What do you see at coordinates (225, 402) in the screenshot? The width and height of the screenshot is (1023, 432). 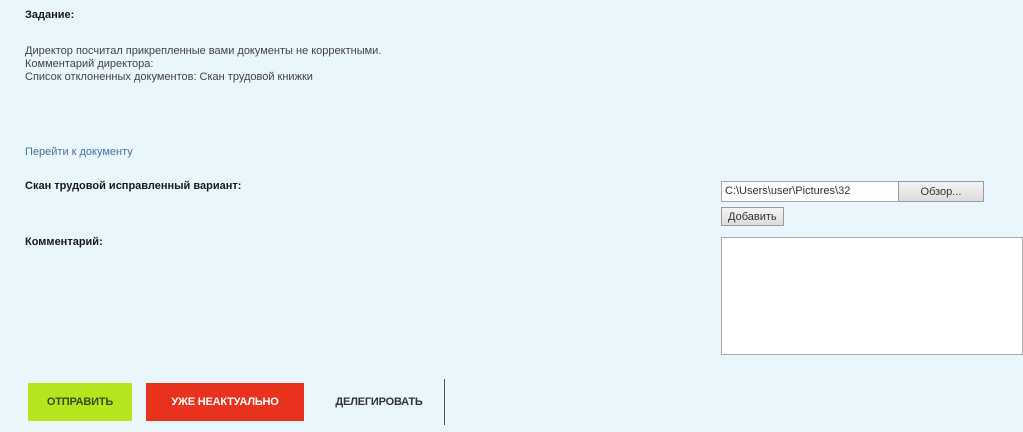 I see `obsolete-button: УЖЕ НЕАКТУАЛЬНО` at bounding box center [225, 402].